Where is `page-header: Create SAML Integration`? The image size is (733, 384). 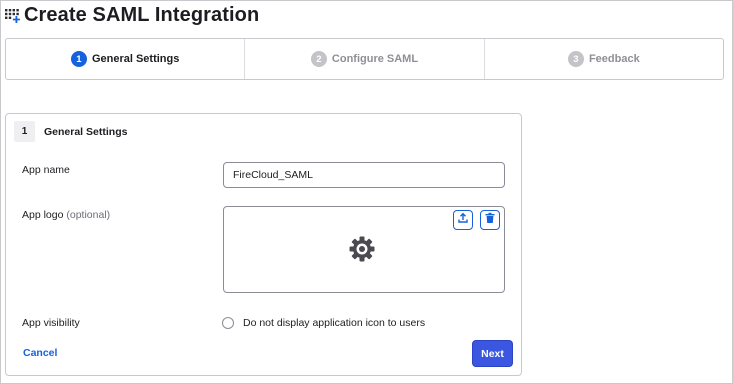 page-header: Create SAML Integration is located at coordinates (131, 15).